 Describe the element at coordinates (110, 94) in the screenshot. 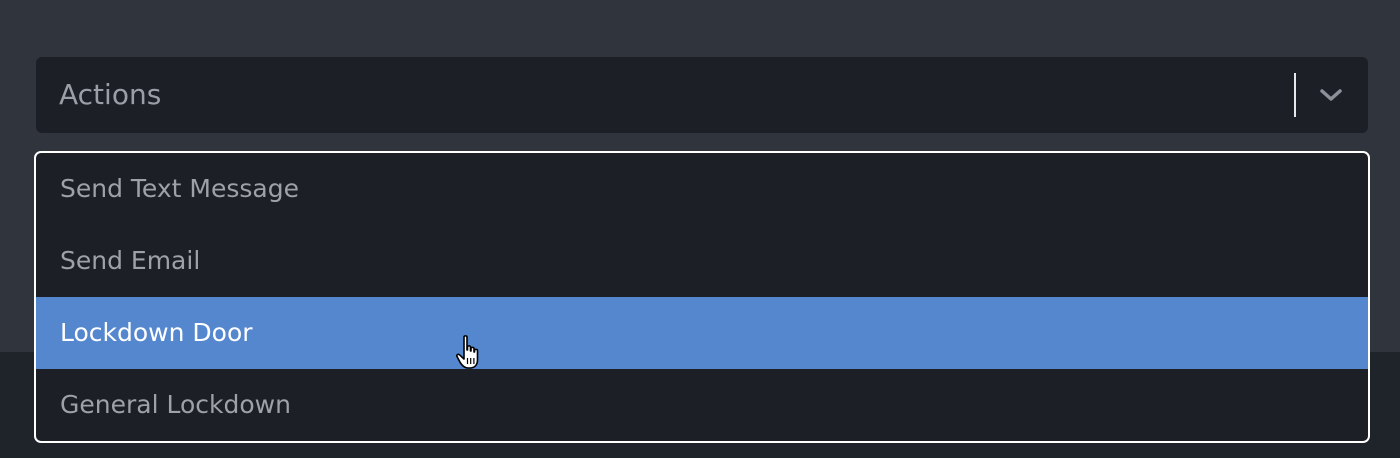

I see `select-value: Actions` at that location.